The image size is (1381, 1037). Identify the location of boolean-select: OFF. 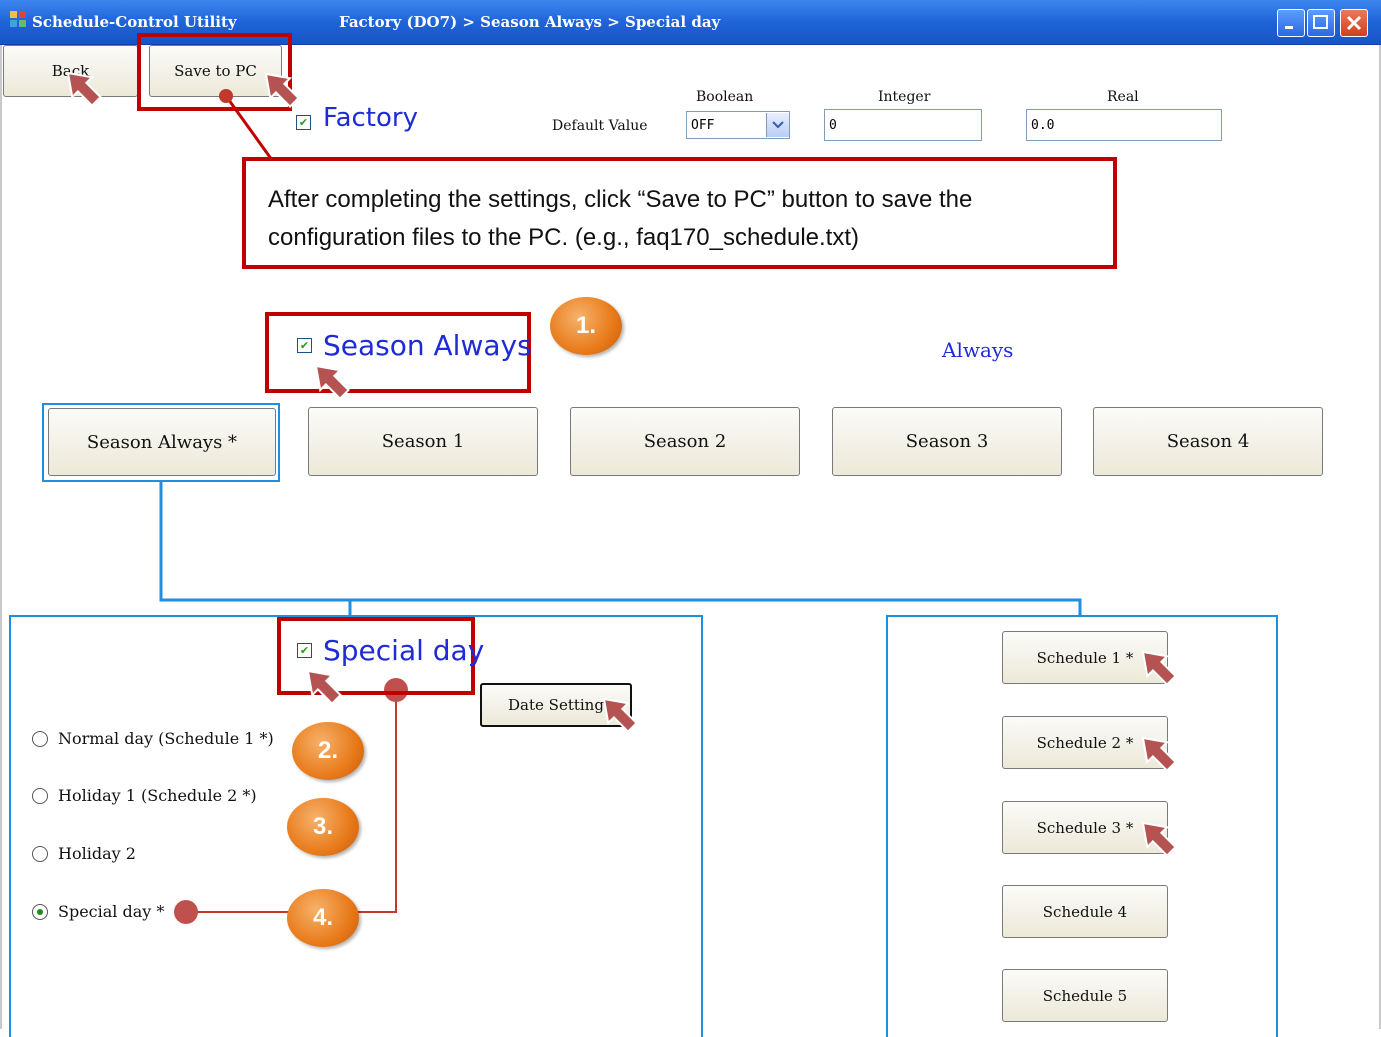
(738, 125).